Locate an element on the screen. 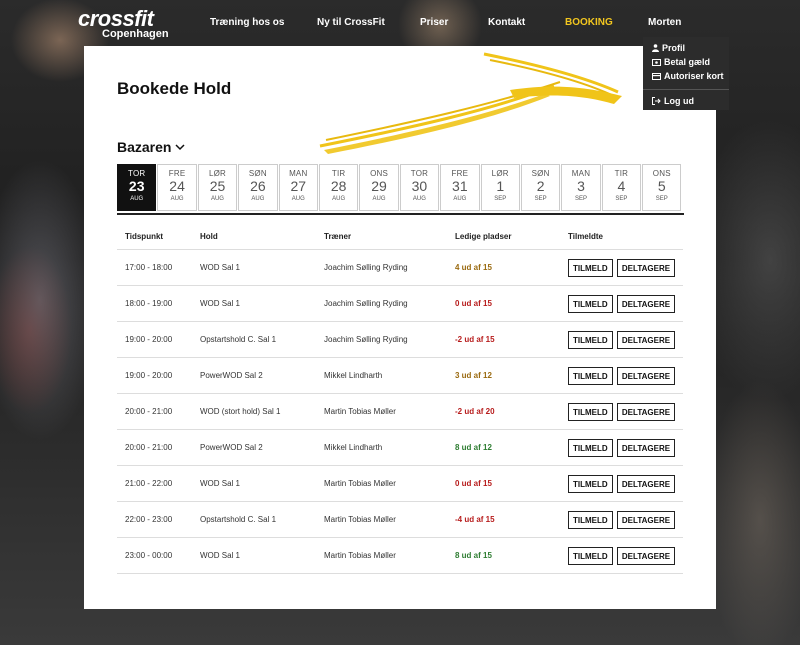 The width and height of the screenshot is (800, 645). date-tab: TIR 4 SEP is located at coordinates (621, 187).